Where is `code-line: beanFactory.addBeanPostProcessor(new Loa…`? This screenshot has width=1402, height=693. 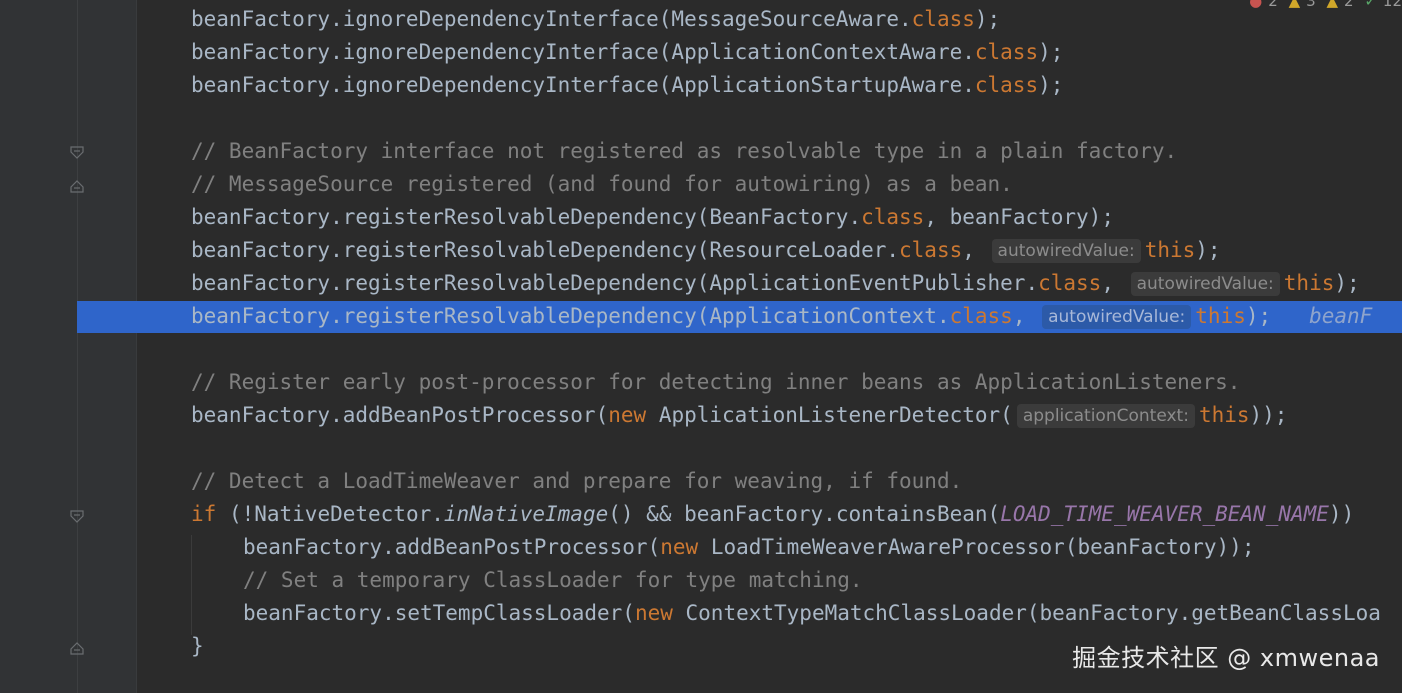
code-line: beanFactory.addBeanPostProcessor(new Loa… is located at coordinates (749, 547).